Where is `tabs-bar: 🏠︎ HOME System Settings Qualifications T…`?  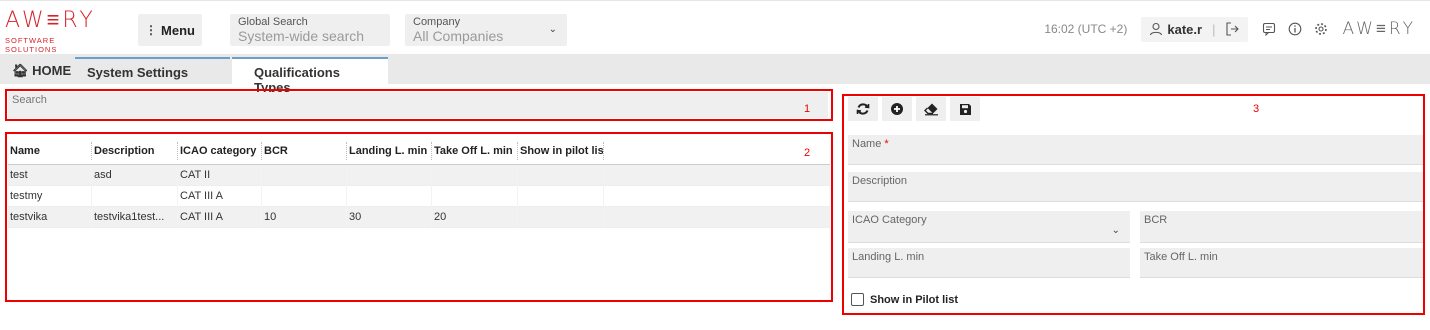 tabs-bar: 🏠︎ HOME System Settings Qualifications T… is located at coordinates (715, 74).